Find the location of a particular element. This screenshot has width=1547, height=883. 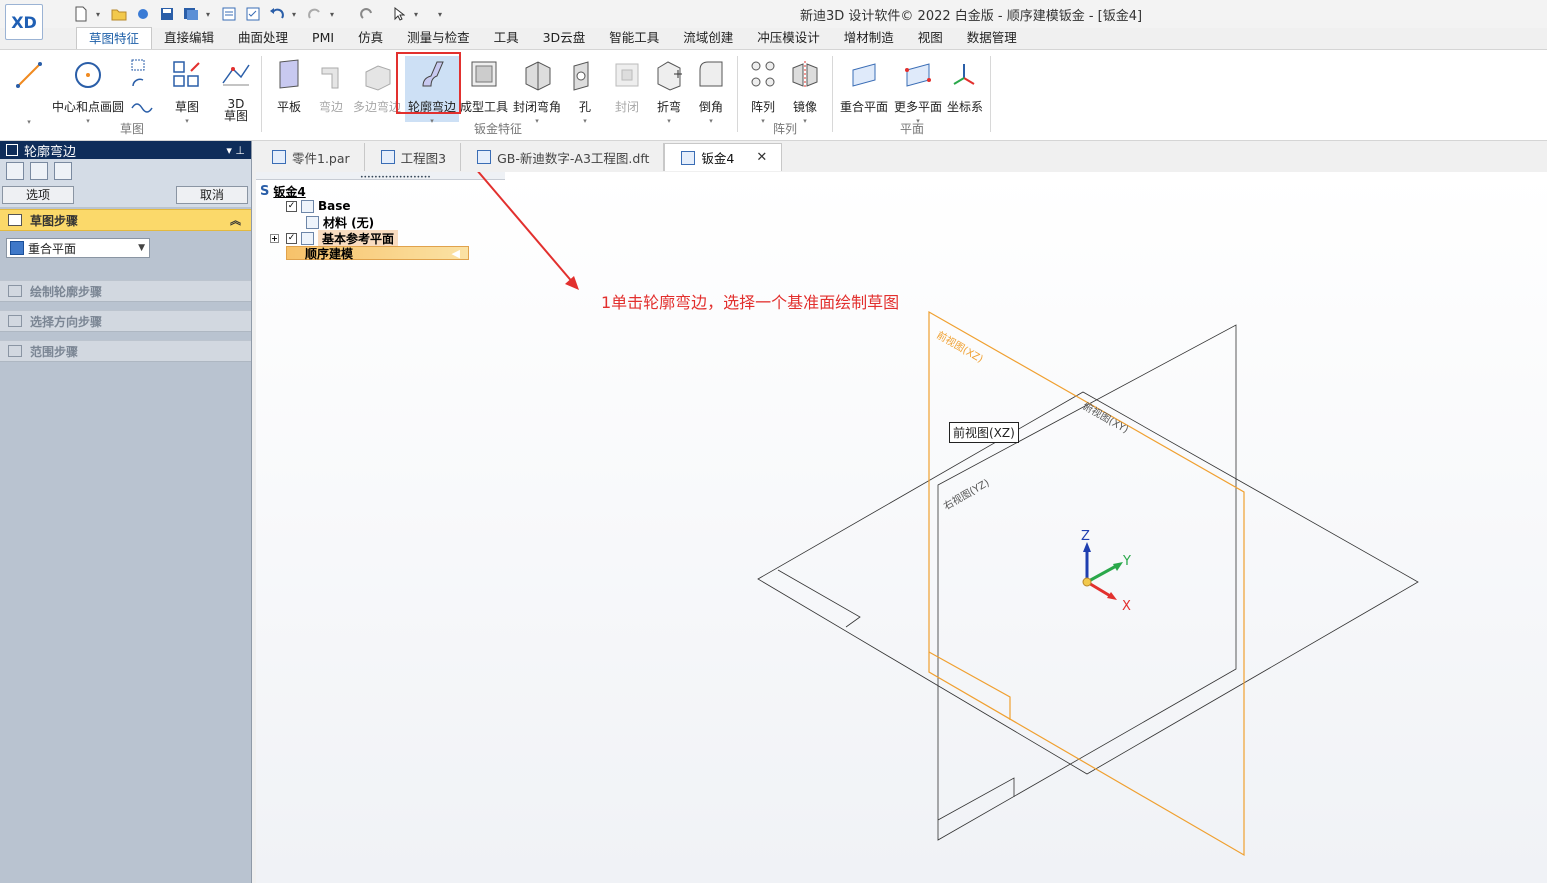

doc-tab-label: 工程图3 is located at coordinates (423, 158).